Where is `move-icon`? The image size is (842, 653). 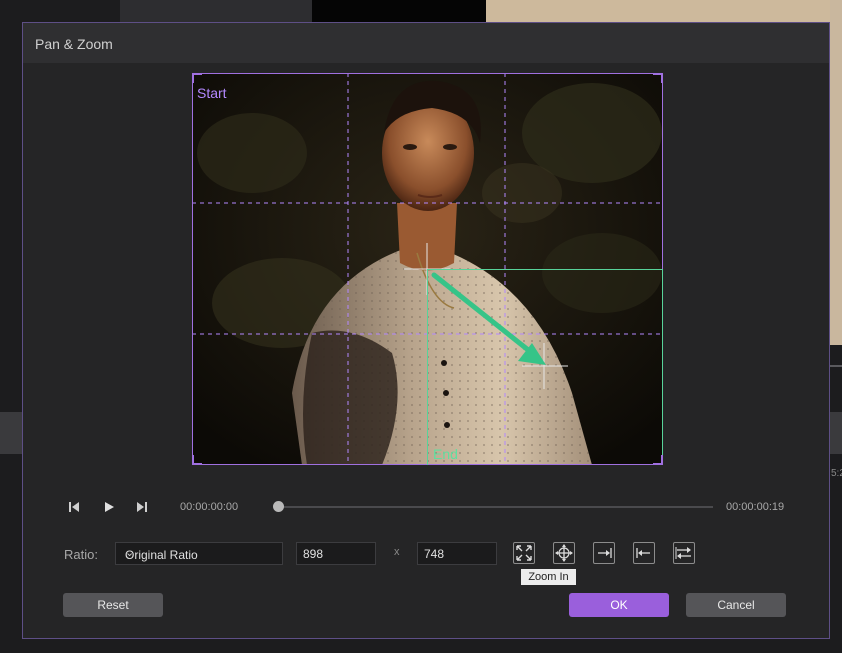 move-icon is located at coordinates (564, 553).